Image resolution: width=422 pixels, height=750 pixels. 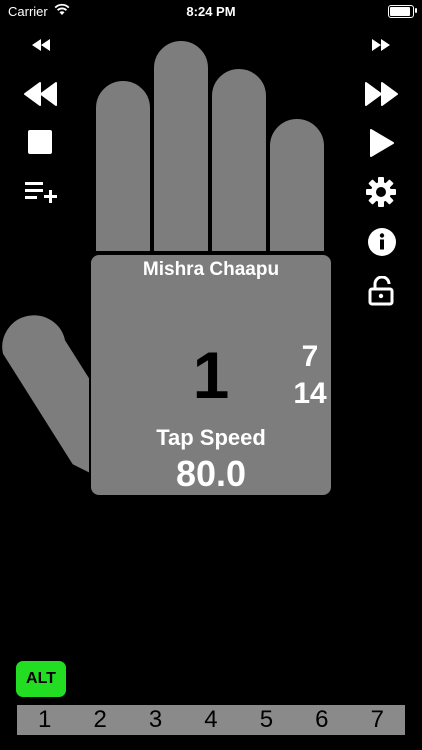 What do you see at coordinates (211, 269) in the screenshot?
I see `tala-title: Mishra Chaapu` at bounding box center [211, 269].